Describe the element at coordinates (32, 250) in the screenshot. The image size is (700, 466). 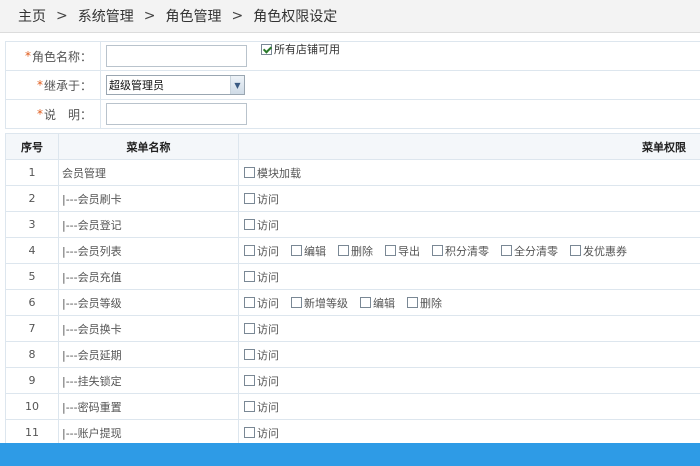
I see `row-index: 4` at that location.